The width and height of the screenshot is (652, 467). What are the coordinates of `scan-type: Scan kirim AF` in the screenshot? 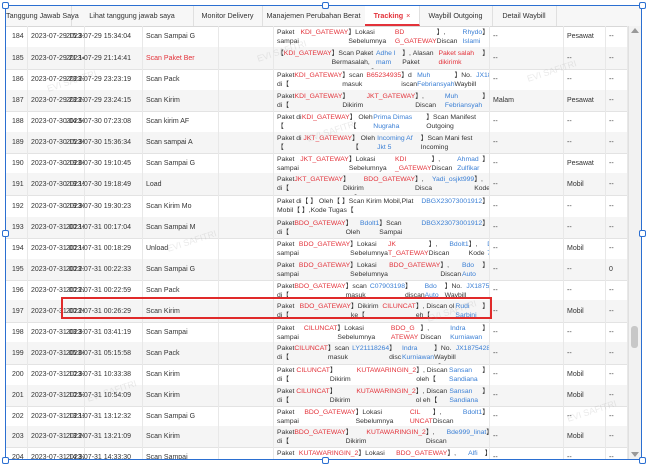 It's located at (181, 121).